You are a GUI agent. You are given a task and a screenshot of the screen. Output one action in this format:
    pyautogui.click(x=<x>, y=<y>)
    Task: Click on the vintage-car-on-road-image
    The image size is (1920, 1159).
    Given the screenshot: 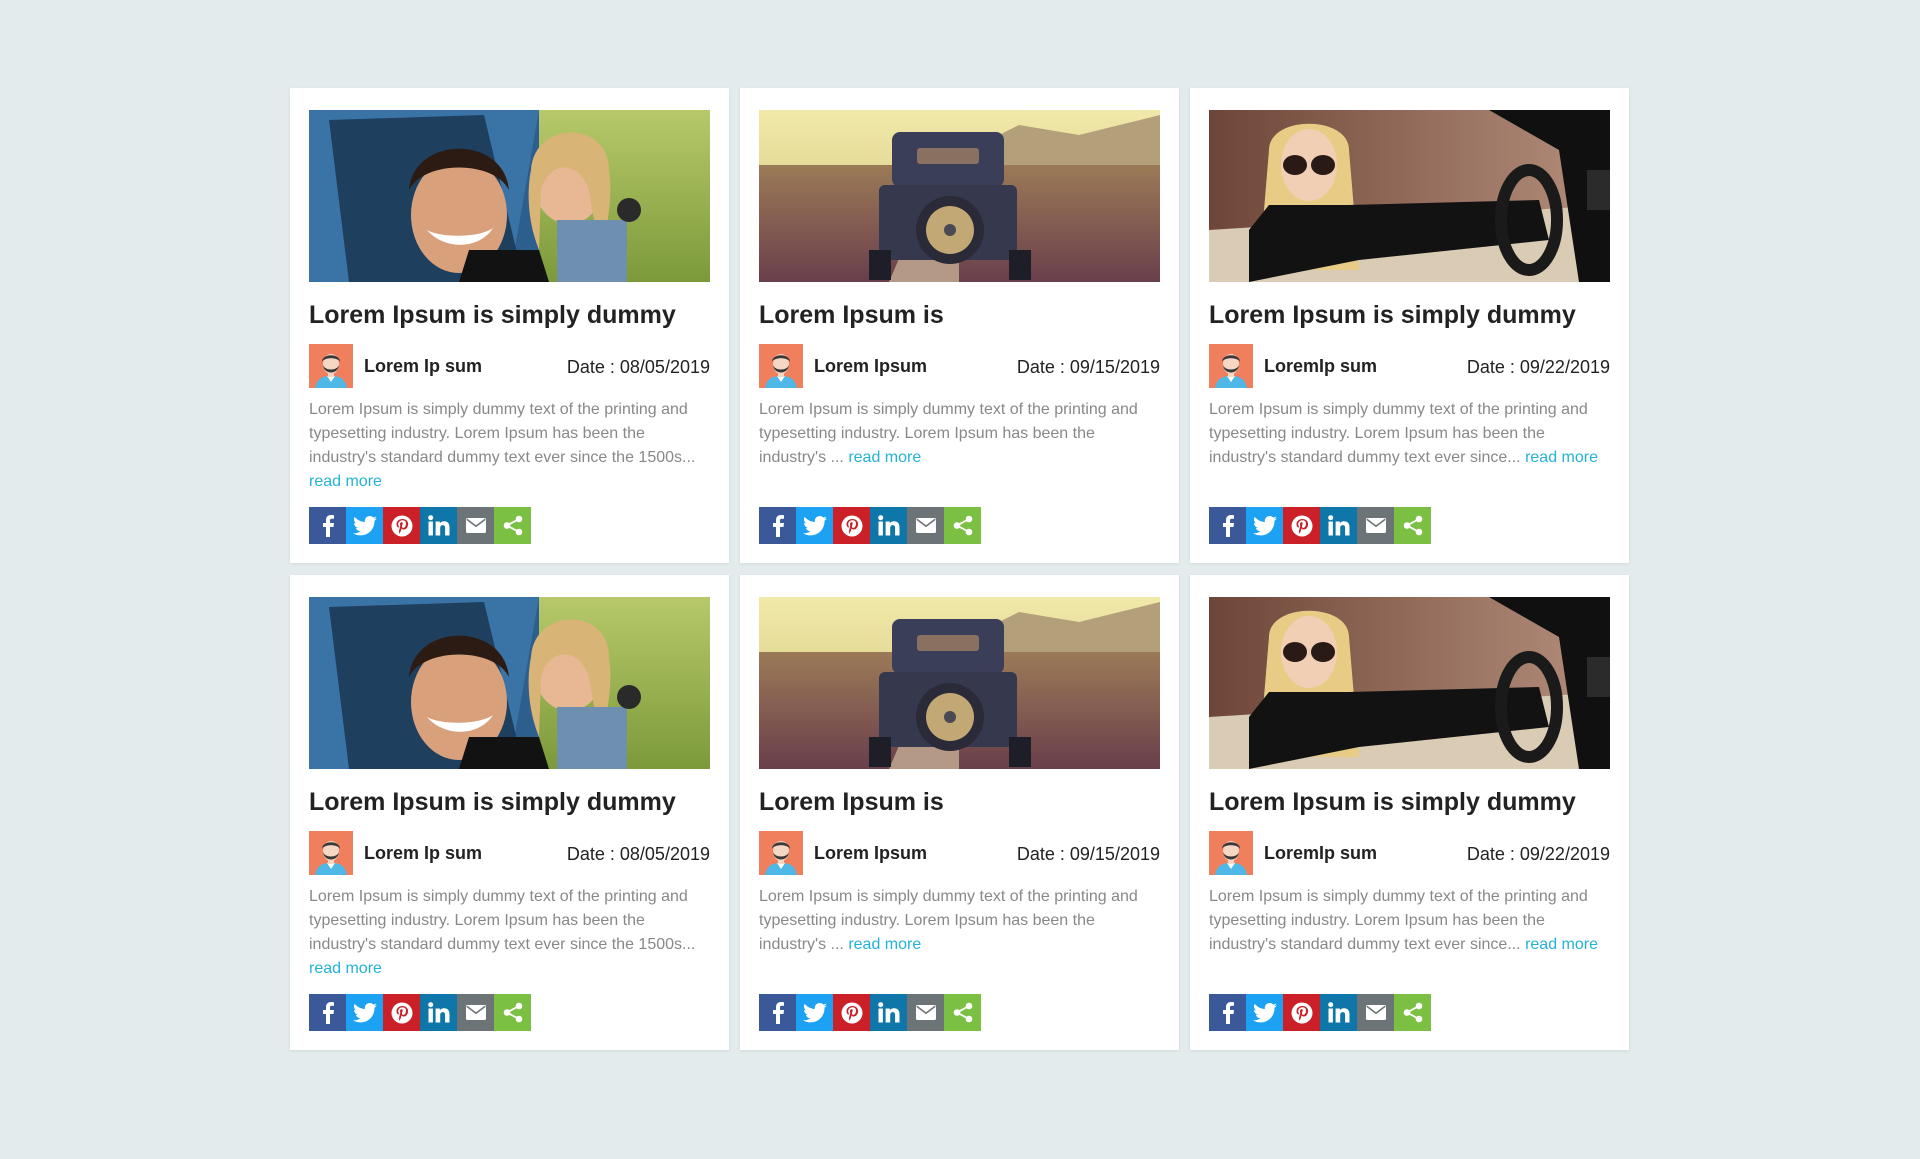 What is the action you would take?
    pyautogui.click(x=959, y=196)
    